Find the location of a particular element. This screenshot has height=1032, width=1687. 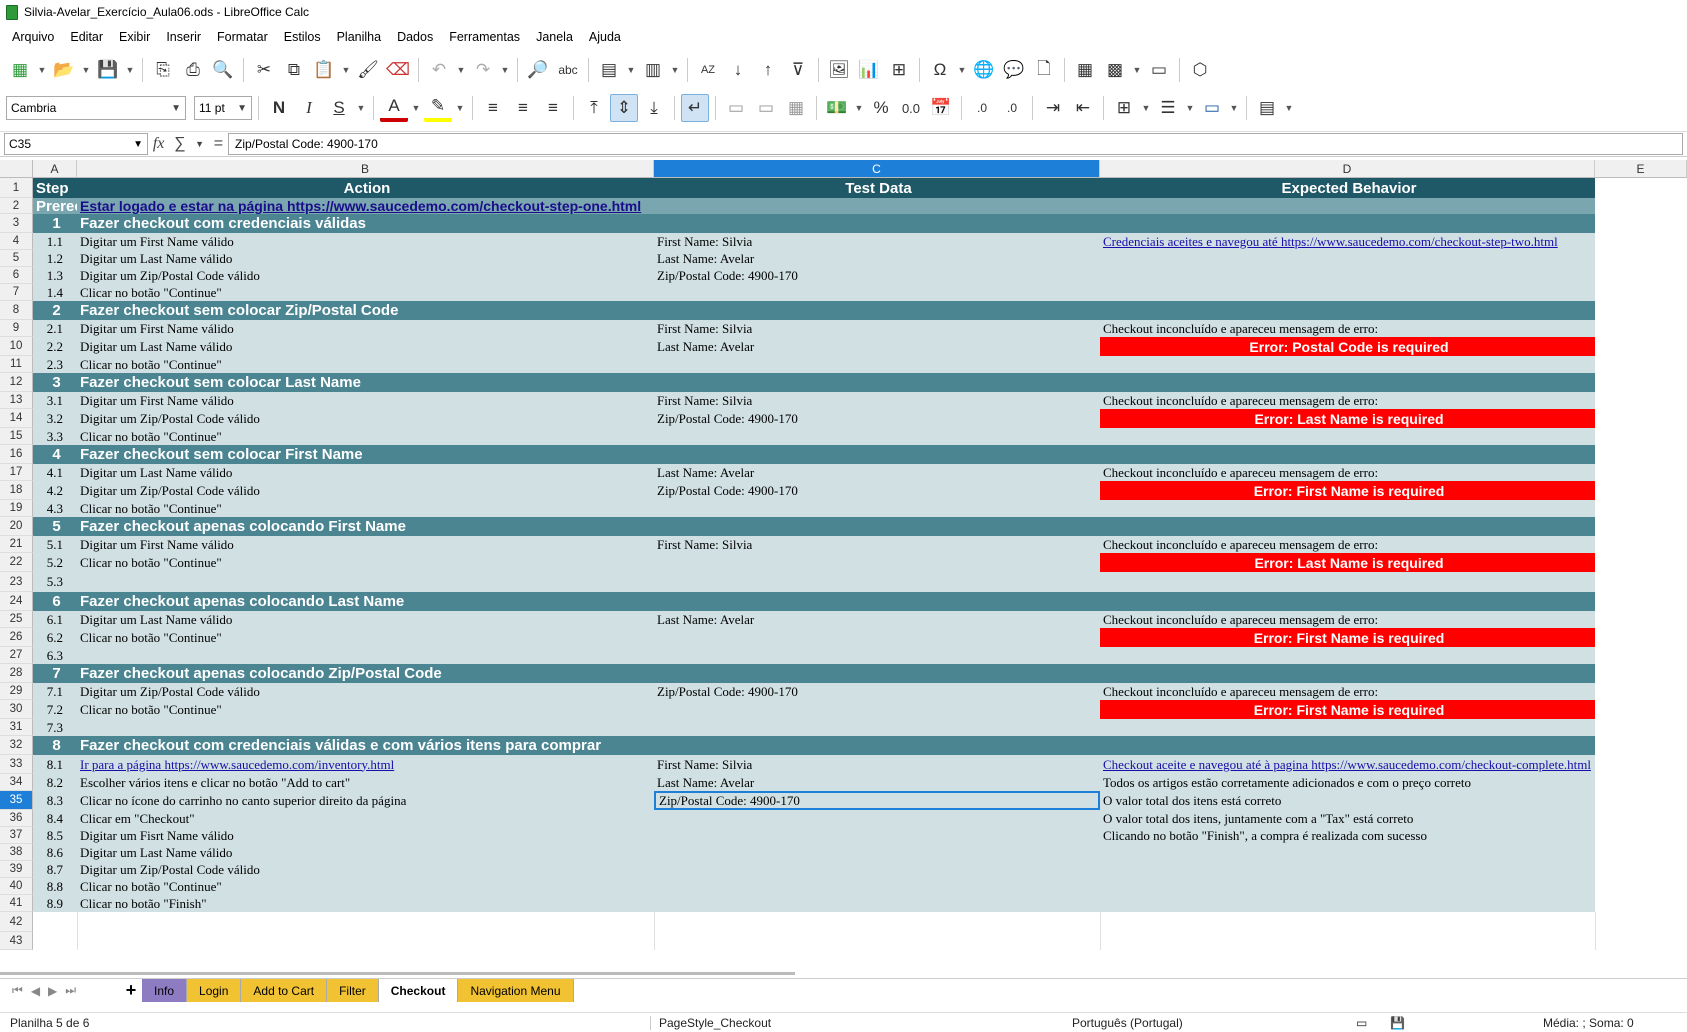

cell-a39: 8.7 is located at coordinates (55, 869).